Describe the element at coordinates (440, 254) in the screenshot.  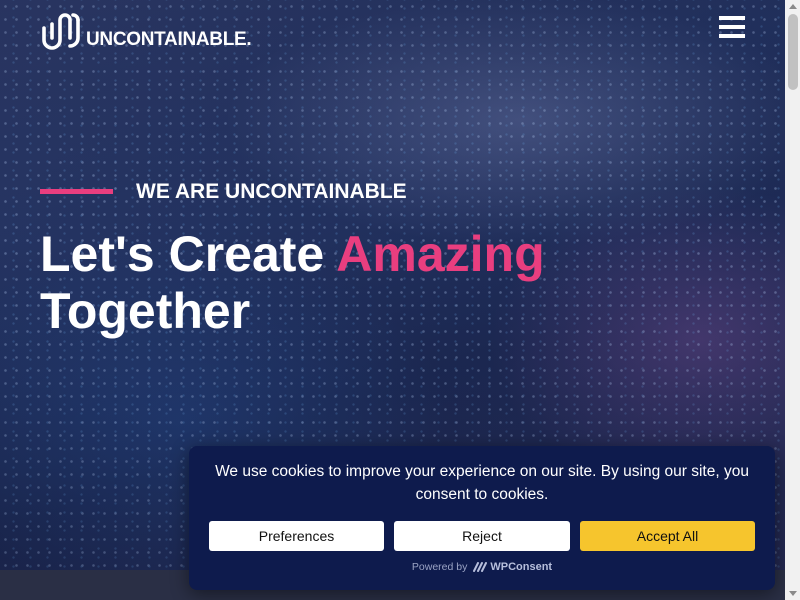
I see `headline-accent: Amazing` at that location.